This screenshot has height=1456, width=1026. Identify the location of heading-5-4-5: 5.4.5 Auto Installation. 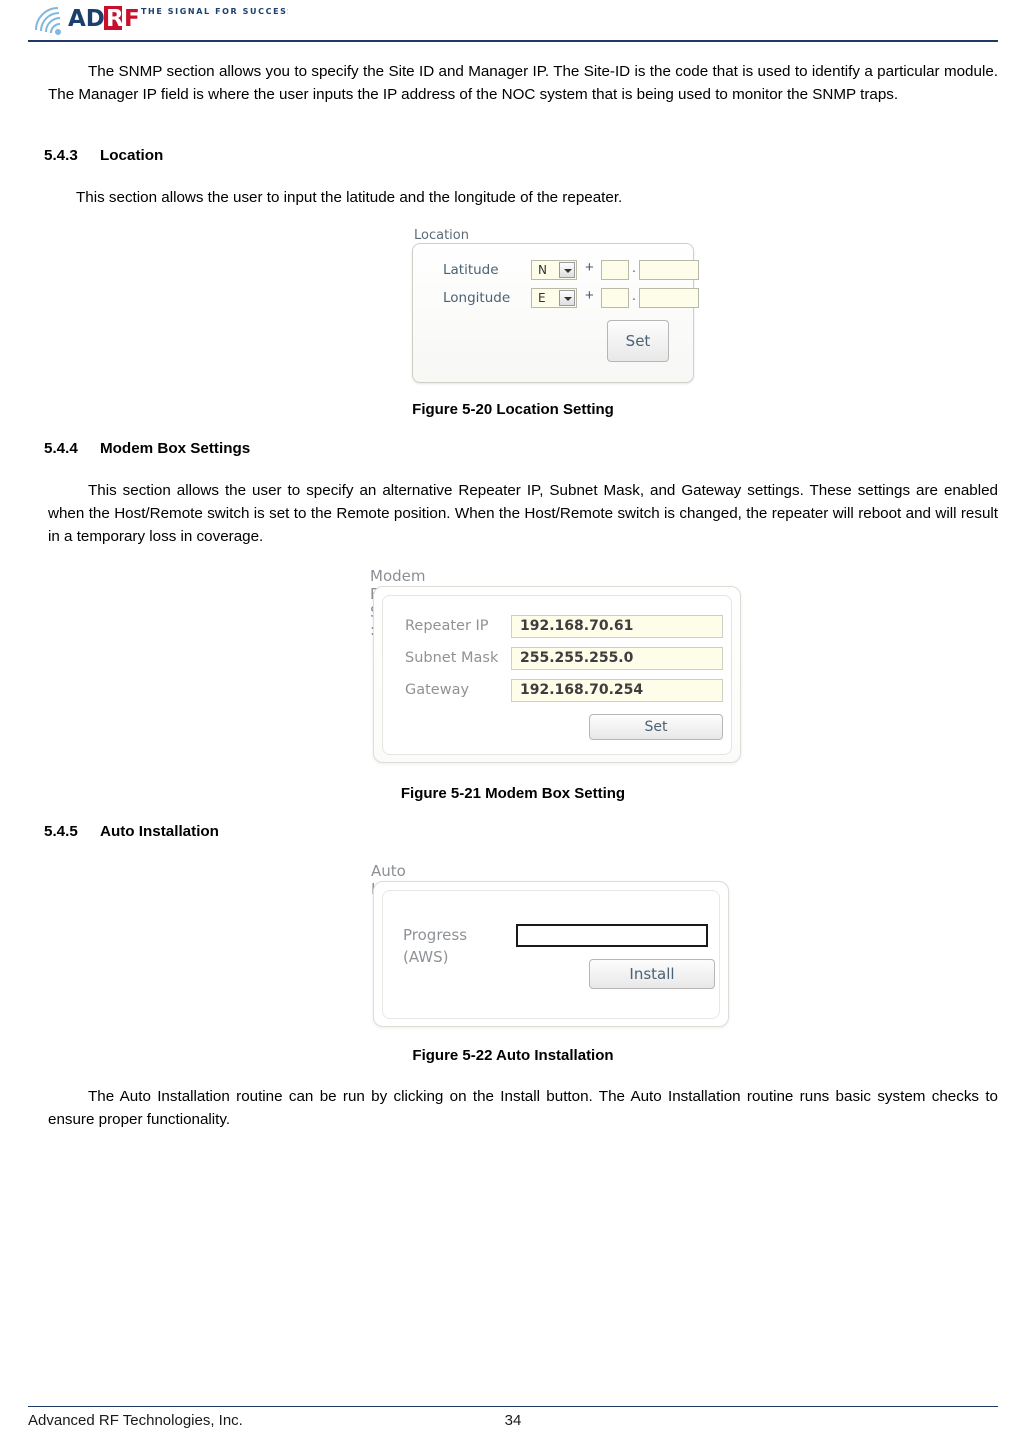
(131, 831).